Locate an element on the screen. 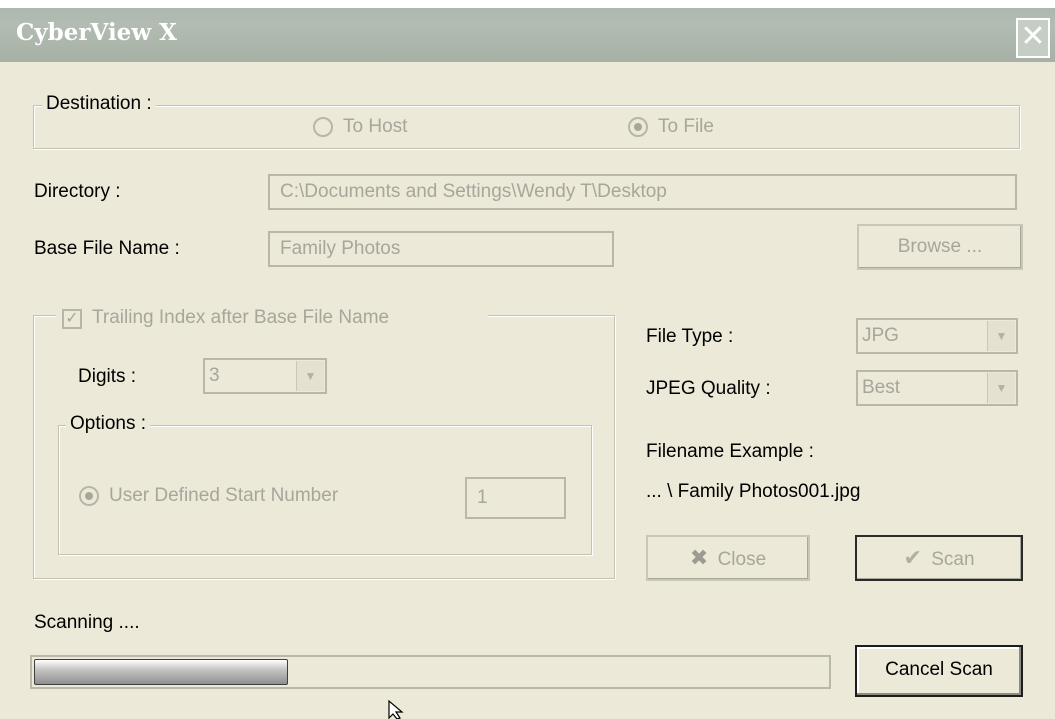  jpeg-quality-value: Best is located at coordinates (881, 387).